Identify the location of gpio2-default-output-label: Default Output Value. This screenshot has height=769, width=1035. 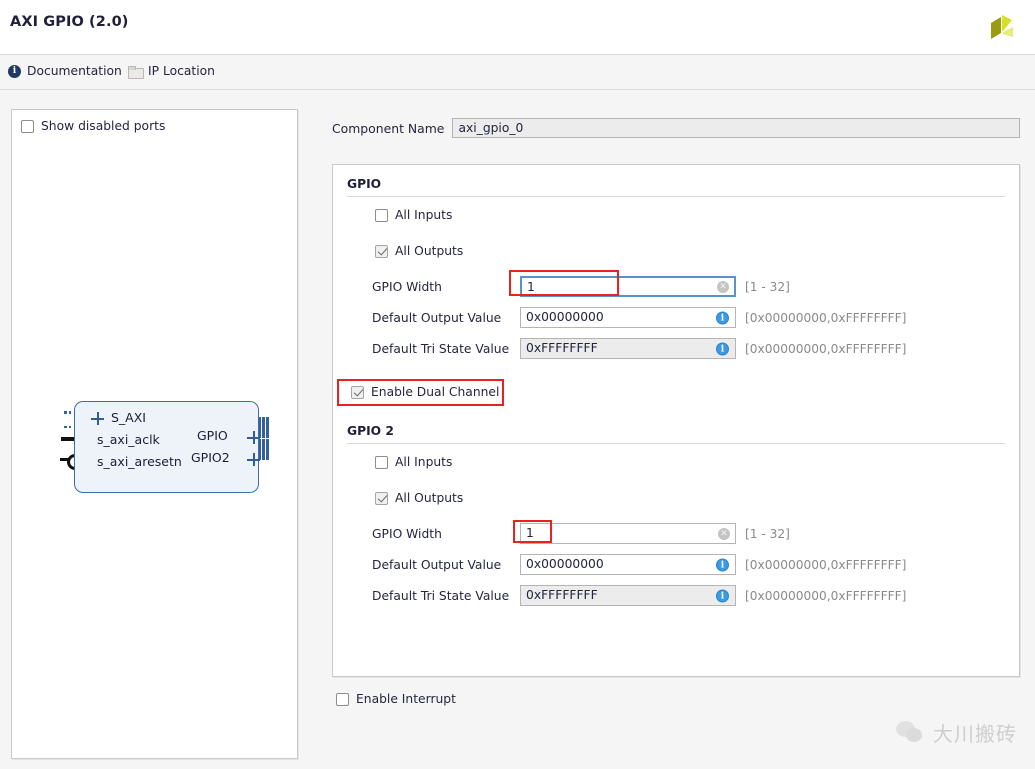
(437, 564).